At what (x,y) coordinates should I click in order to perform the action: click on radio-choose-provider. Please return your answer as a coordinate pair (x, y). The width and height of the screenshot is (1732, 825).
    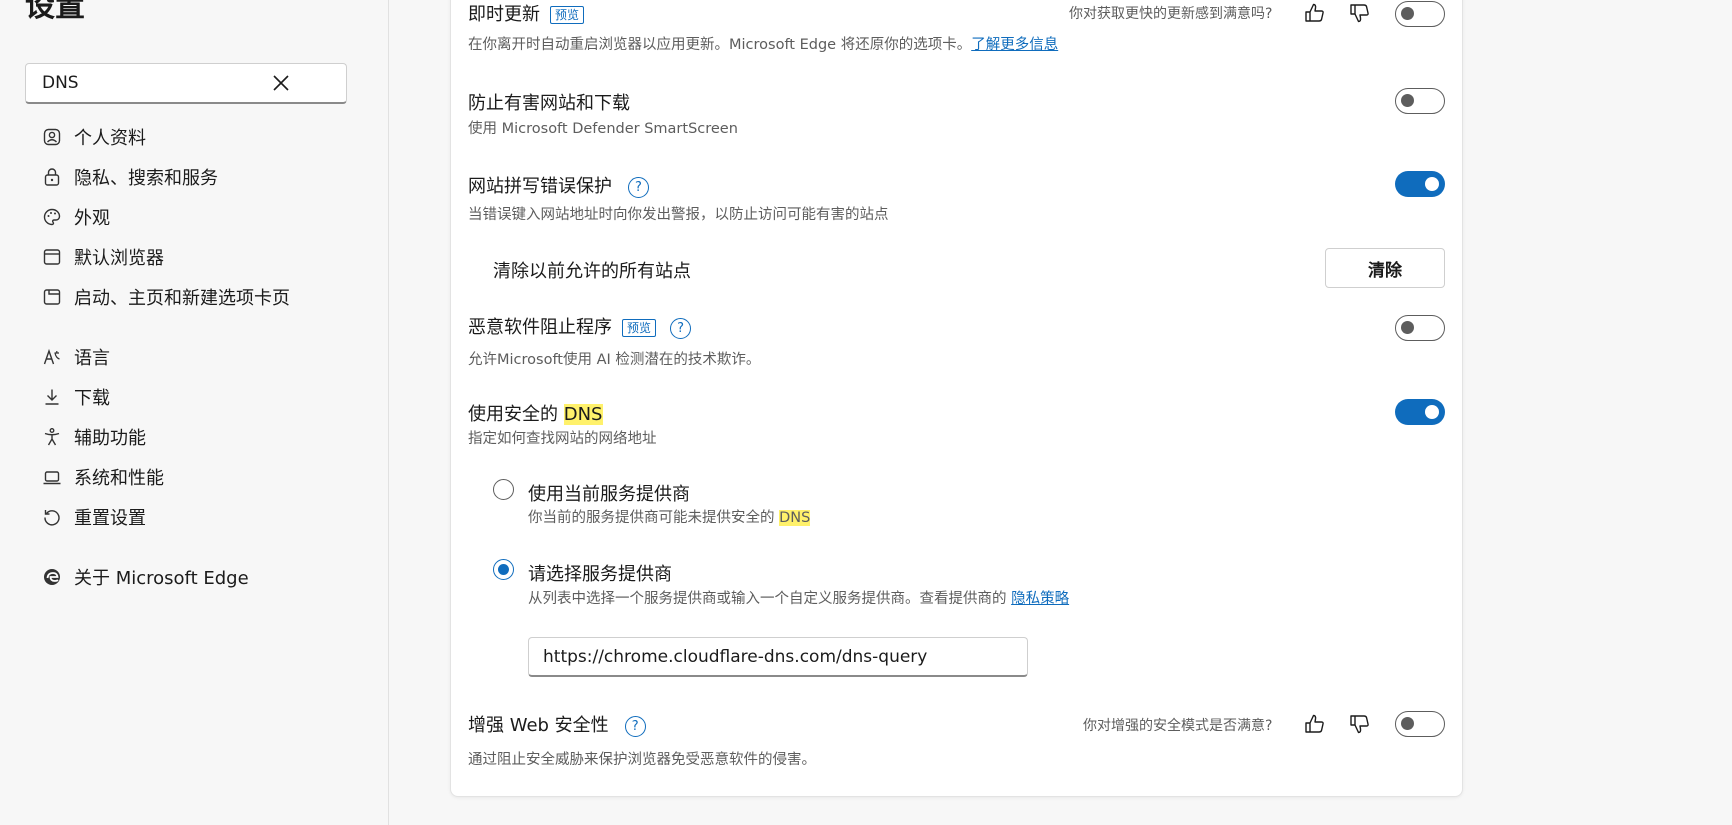
    Looking at the image, I should click on (503, 569).